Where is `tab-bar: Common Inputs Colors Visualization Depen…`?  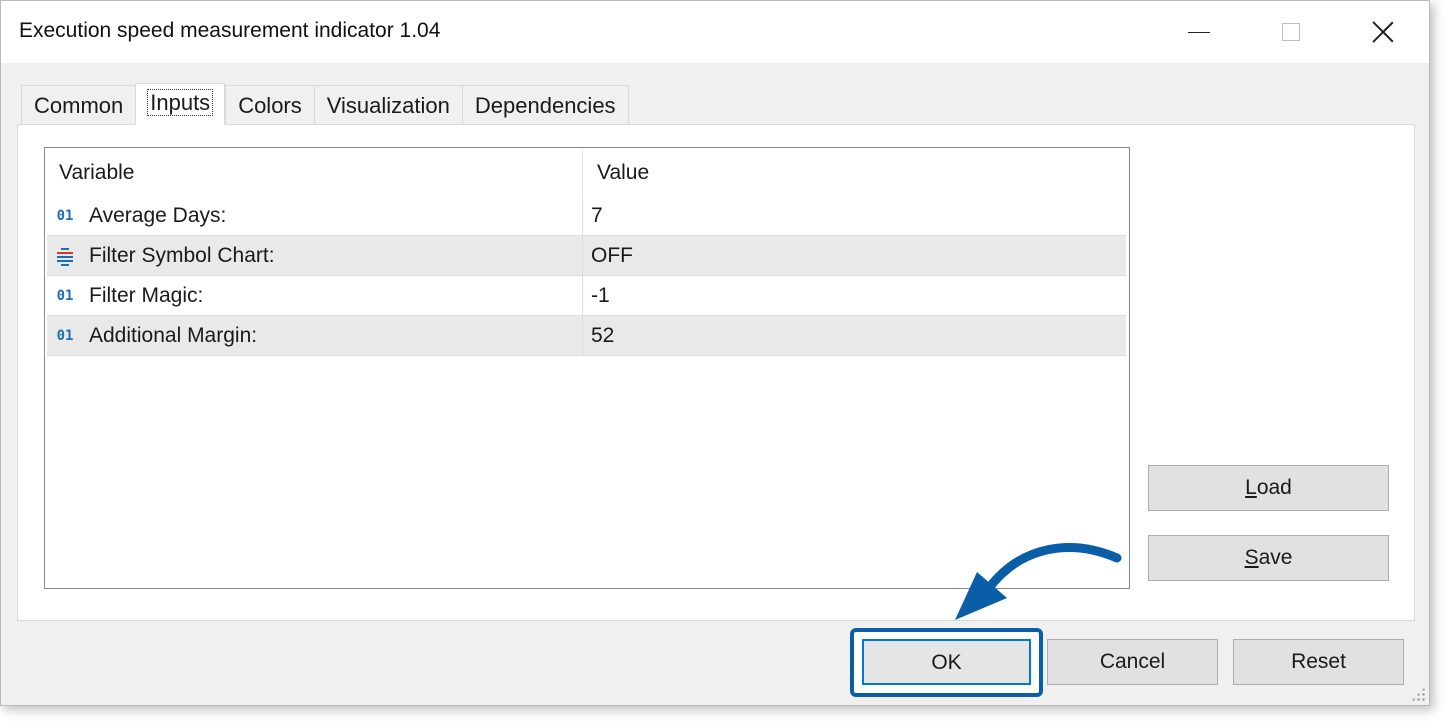
tab-bar: Common Inputs Colors Visualization Depen… is located at coordinates (325, 104).